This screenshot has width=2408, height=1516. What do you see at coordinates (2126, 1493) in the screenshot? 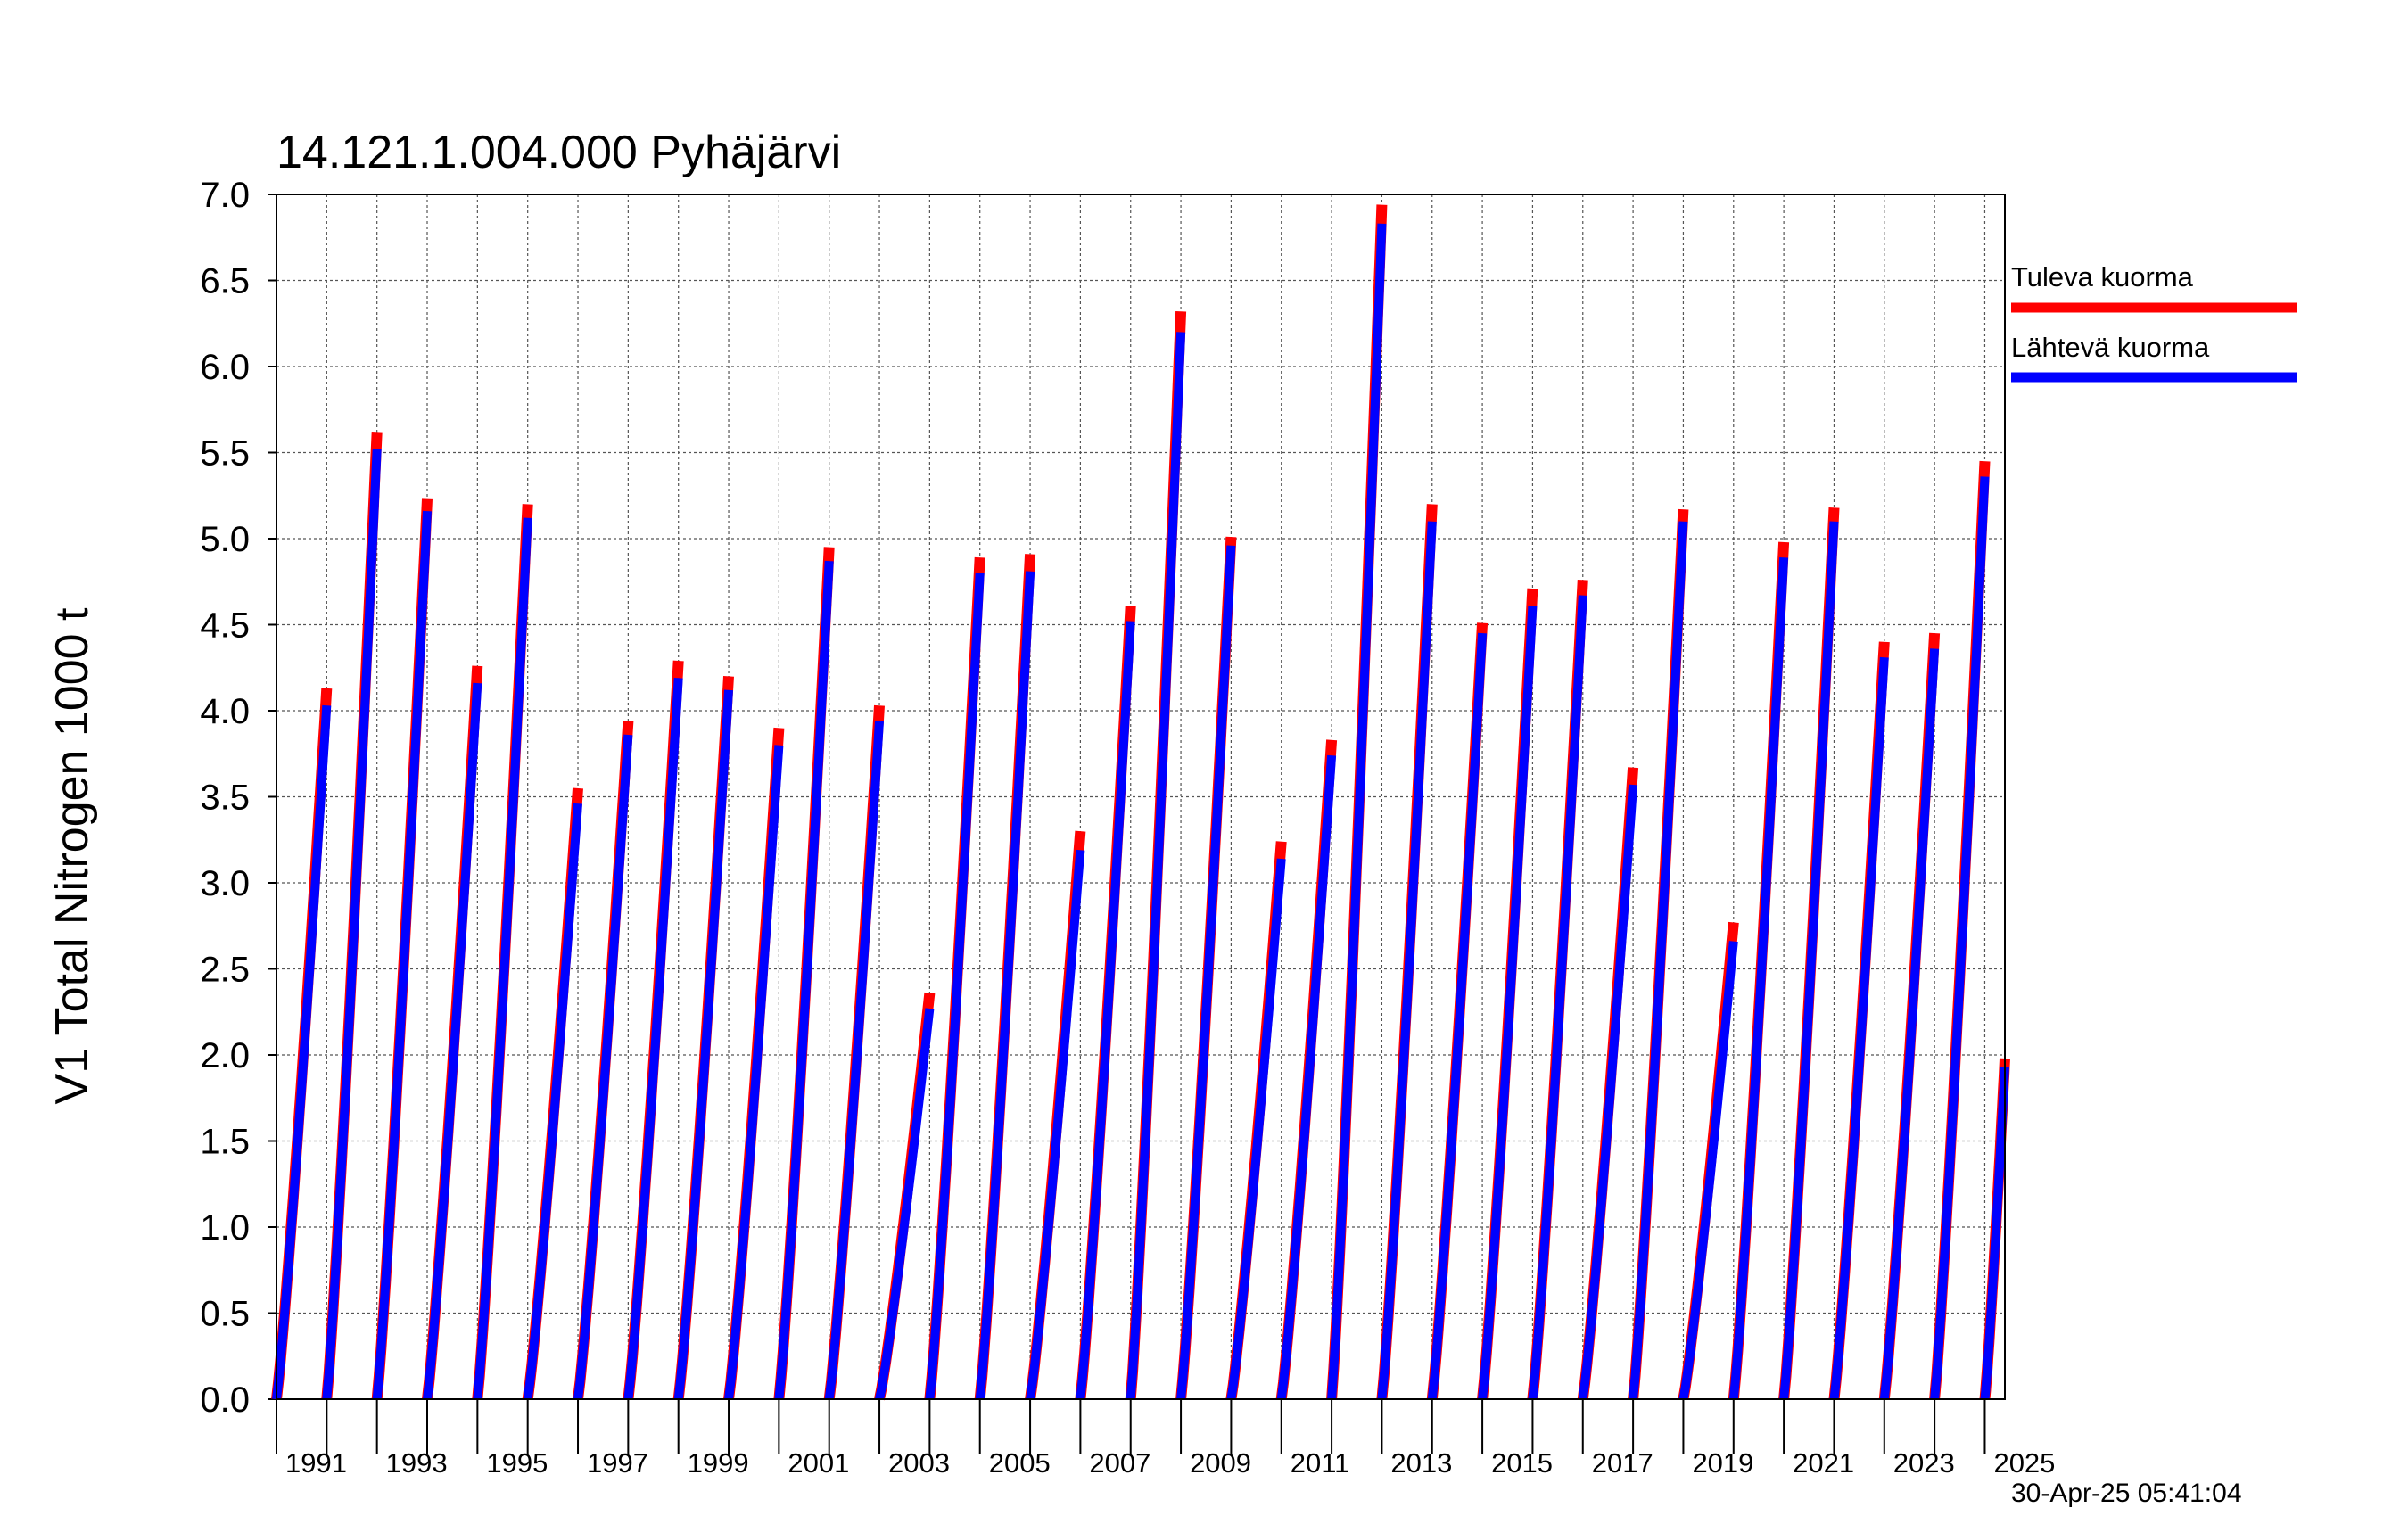
I see `timestamp: 30-Apr-25 05:41:04` at bounding box center [2126, 1493].